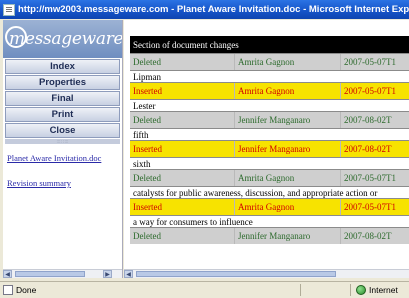 The height and width of the screenshot is (298, 409). What do you see at coordinates (8, 290) in the screenshot?
I see `page-done-icon` at bounding box center [8, 290].